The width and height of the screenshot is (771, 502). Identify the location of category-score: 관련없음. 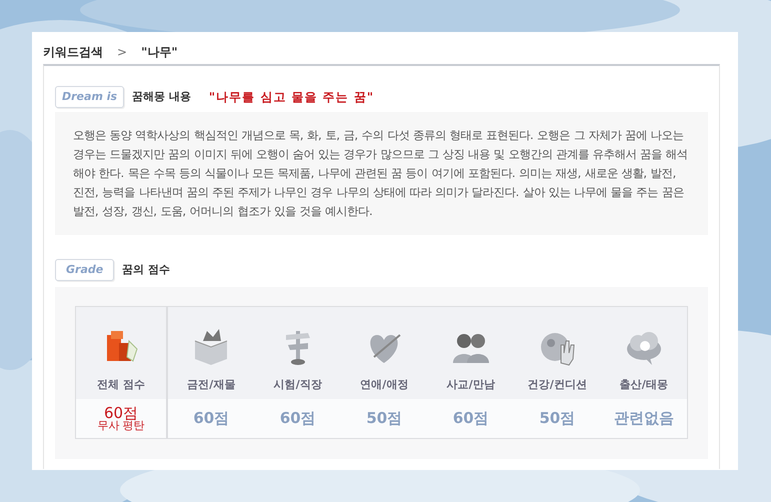
(644, 419).